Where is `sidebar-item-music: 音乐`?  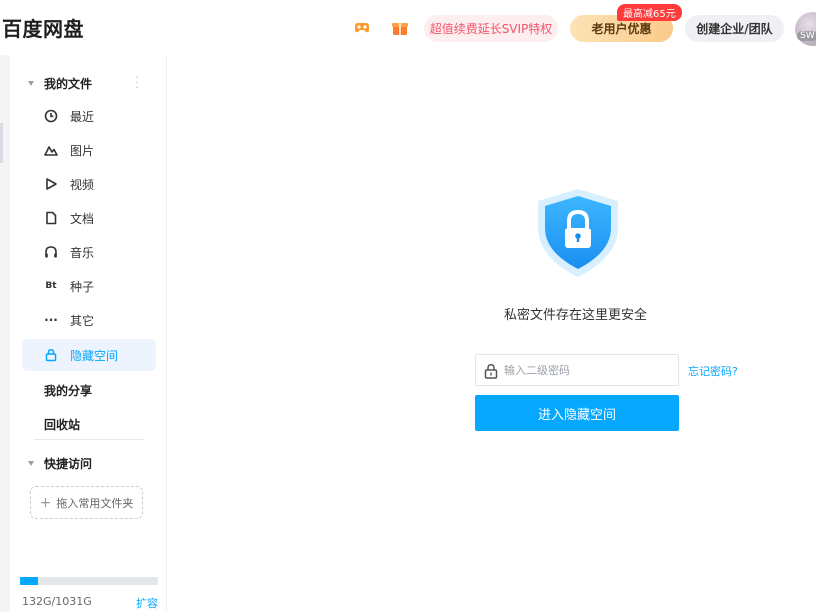 sidebar-item-music: 音乐 is located at coordinates (89, 252).